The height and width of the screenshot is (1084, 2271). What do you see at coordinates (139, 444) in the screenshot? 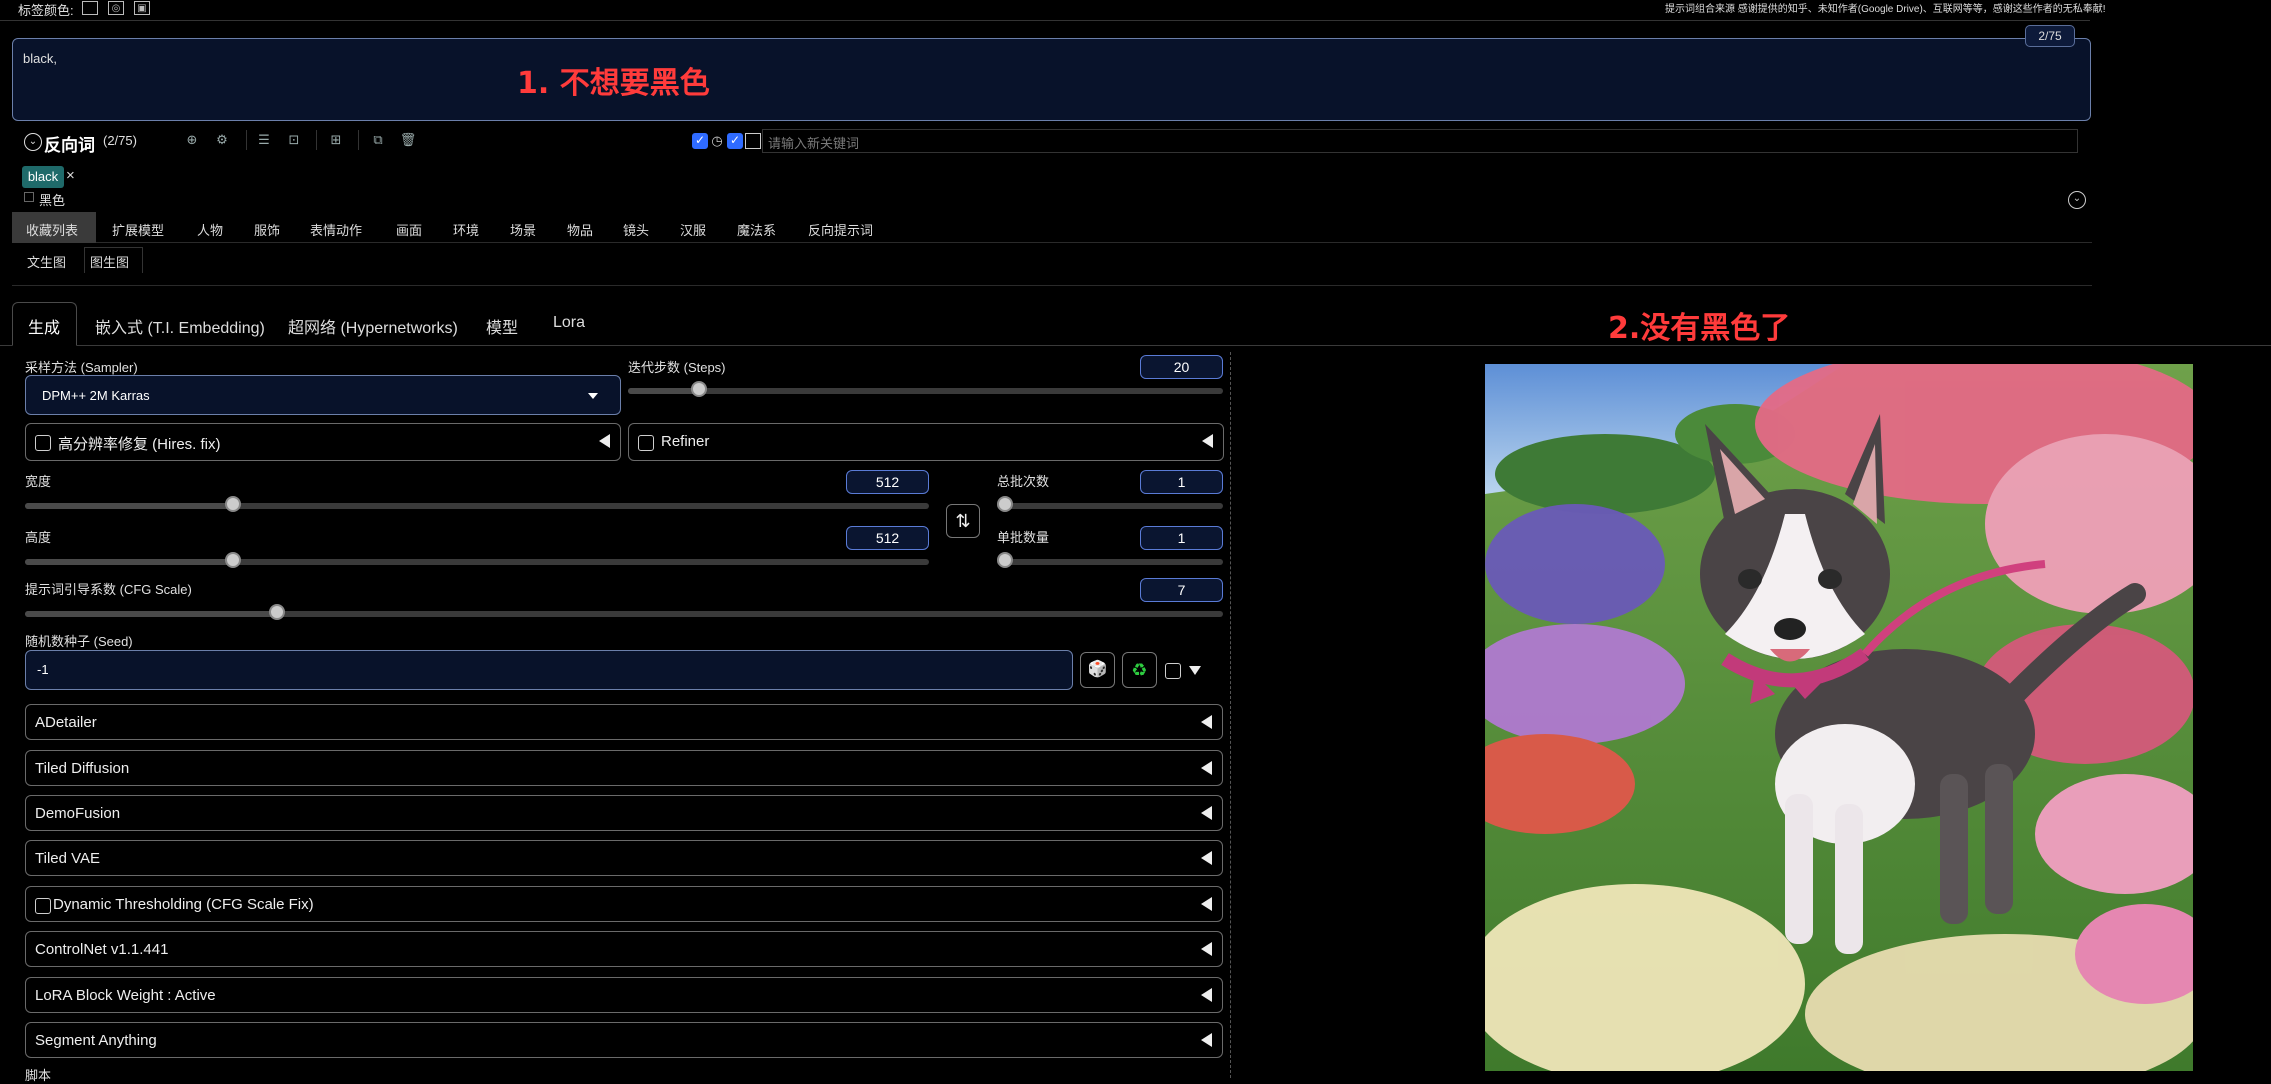
I see `hires-fix-label: 高分辨率修复 (Hires. fix)` at bounding box center [139, 444].